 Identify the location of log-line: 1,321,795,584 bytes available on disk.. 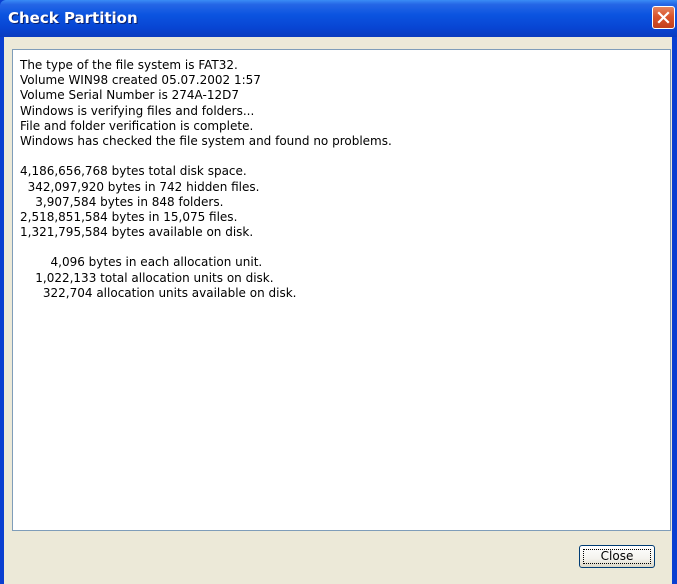
(137, 232).